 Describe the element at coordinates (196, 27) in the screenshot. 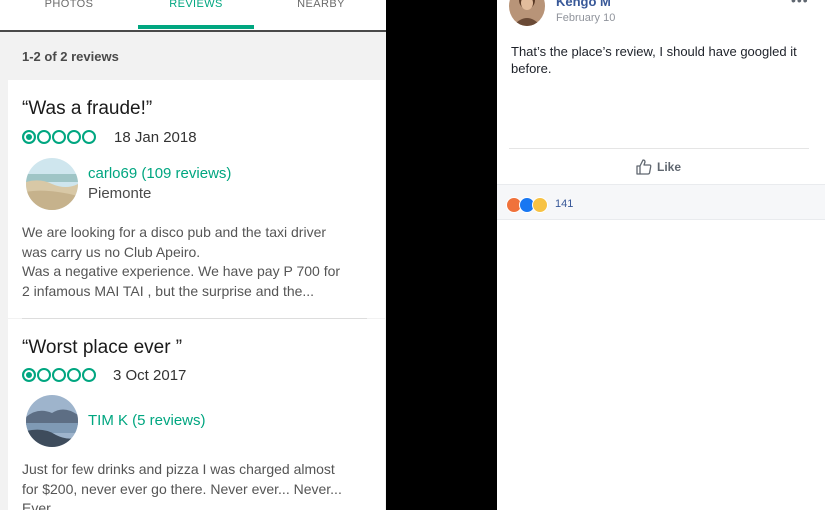

I see `active-tab-indicator` at that location.